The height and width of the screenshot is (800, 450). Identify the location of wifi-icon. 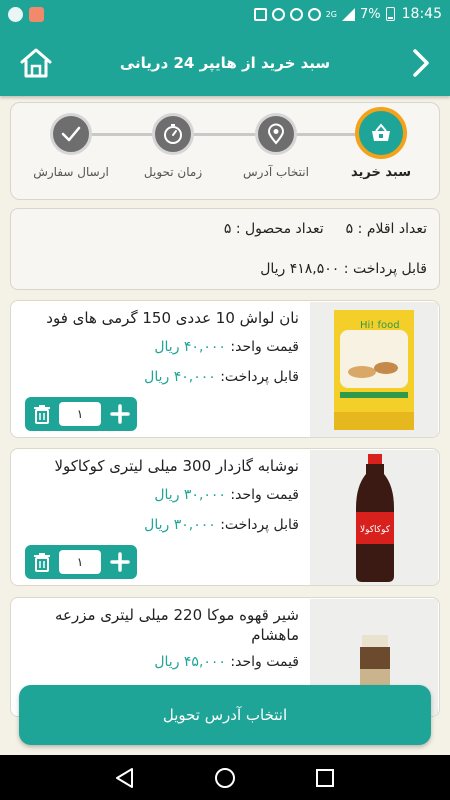
(314, 14).